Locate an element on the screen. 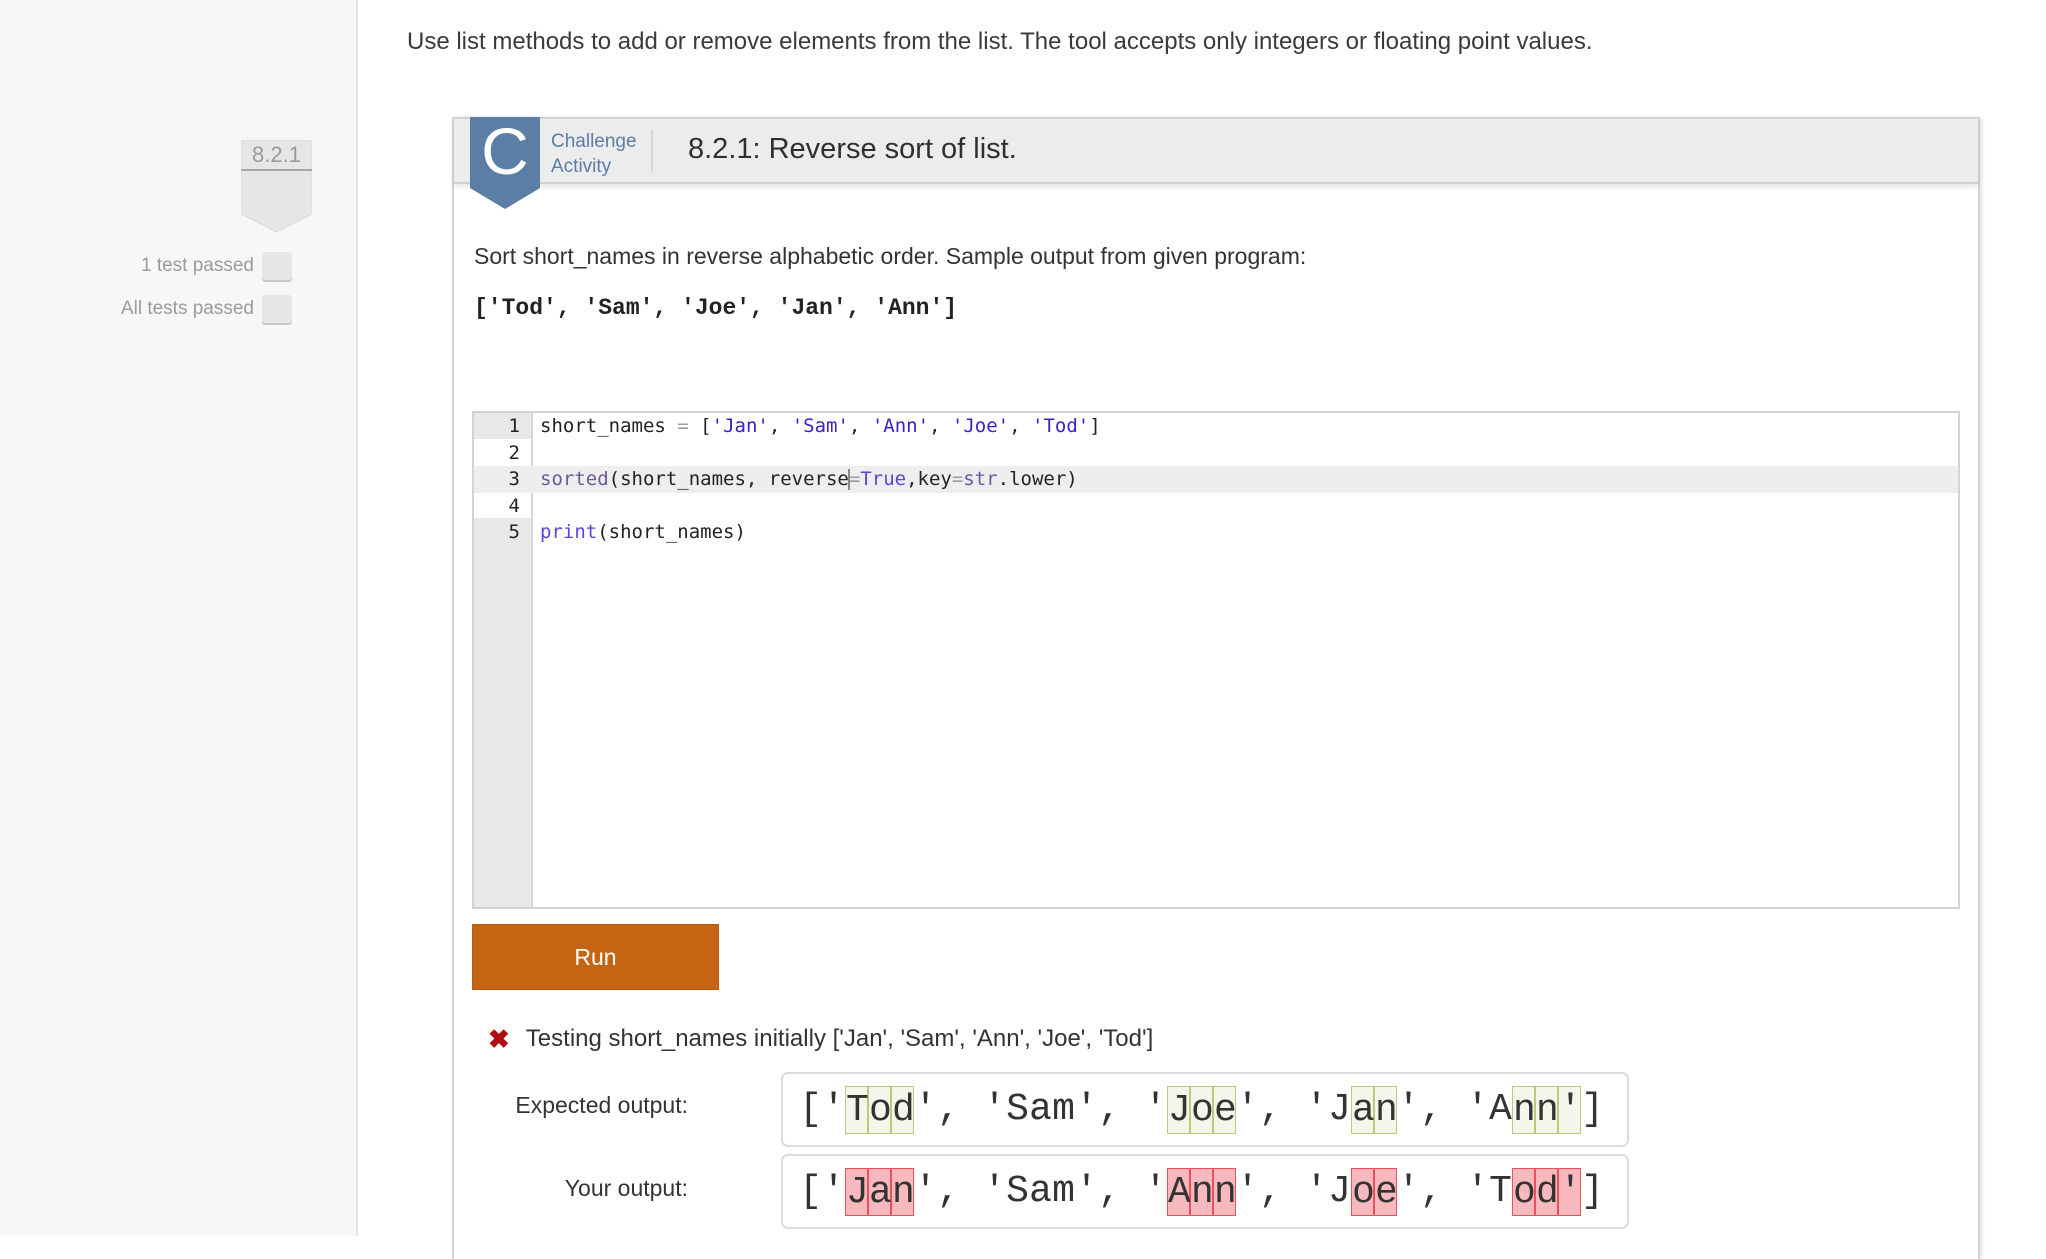  output-char: A is located at coordinates (1500, 1109).